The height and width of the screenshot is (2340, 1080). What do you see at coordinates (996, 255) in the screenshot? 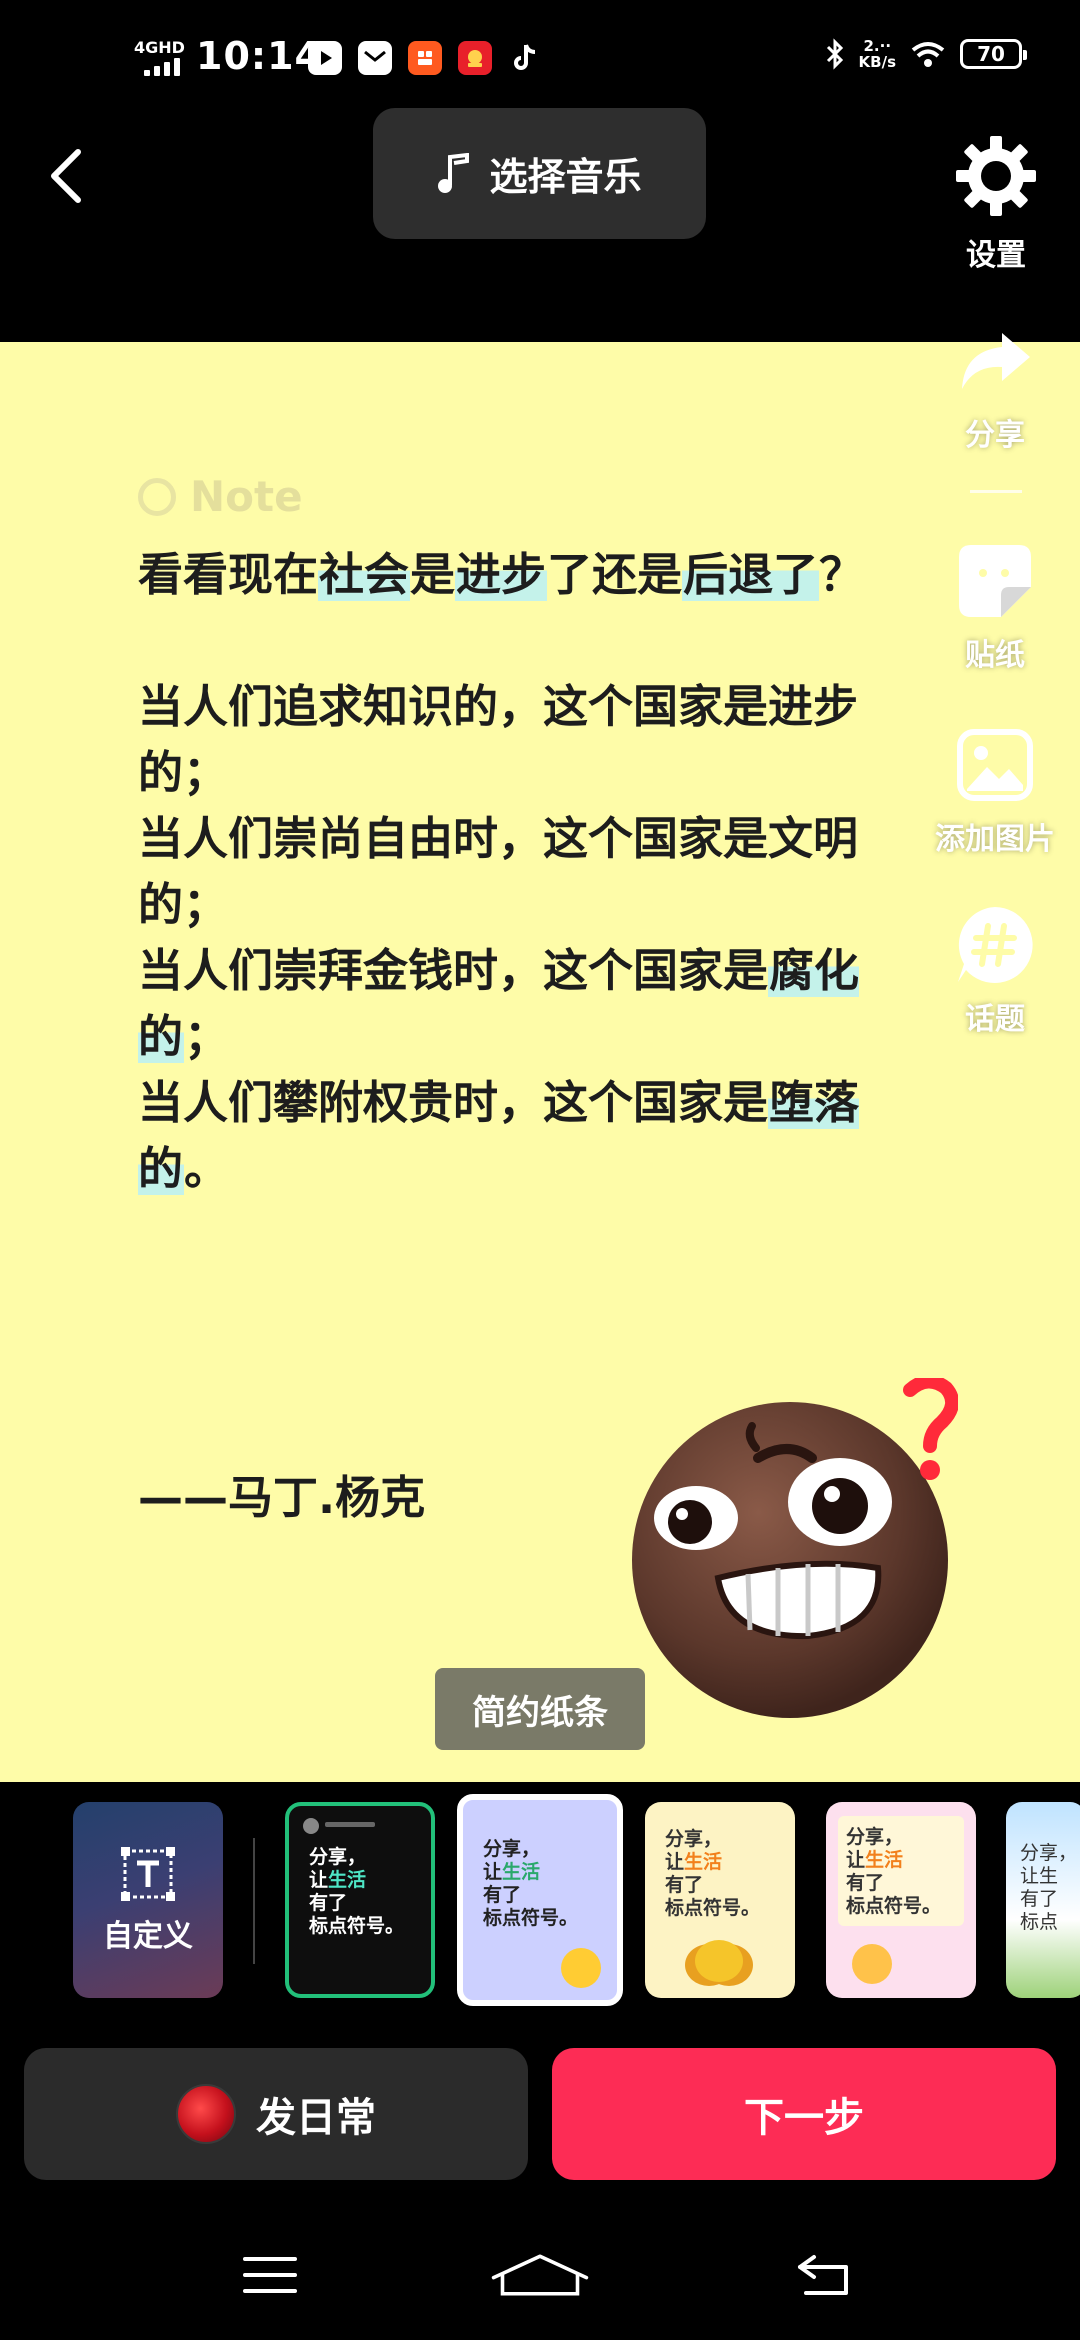
I see `settings-label: 设置` at bounding box center [996, 255].